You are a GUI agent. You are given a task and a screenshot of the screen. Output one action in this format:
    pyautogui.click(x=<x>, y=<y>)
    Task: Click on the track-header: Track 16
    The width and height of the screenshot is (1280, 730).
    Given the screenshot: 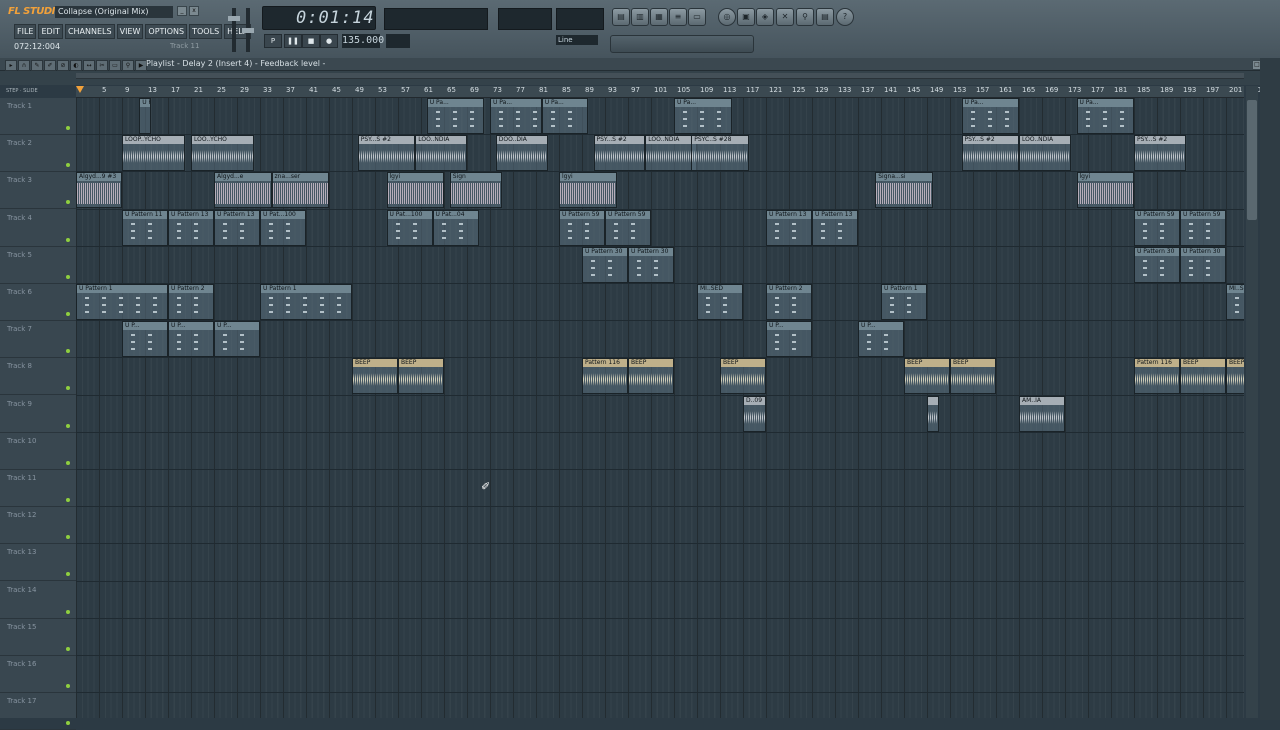 What is the action you would take?
    pyautogui.click(x=38, y=674)
    